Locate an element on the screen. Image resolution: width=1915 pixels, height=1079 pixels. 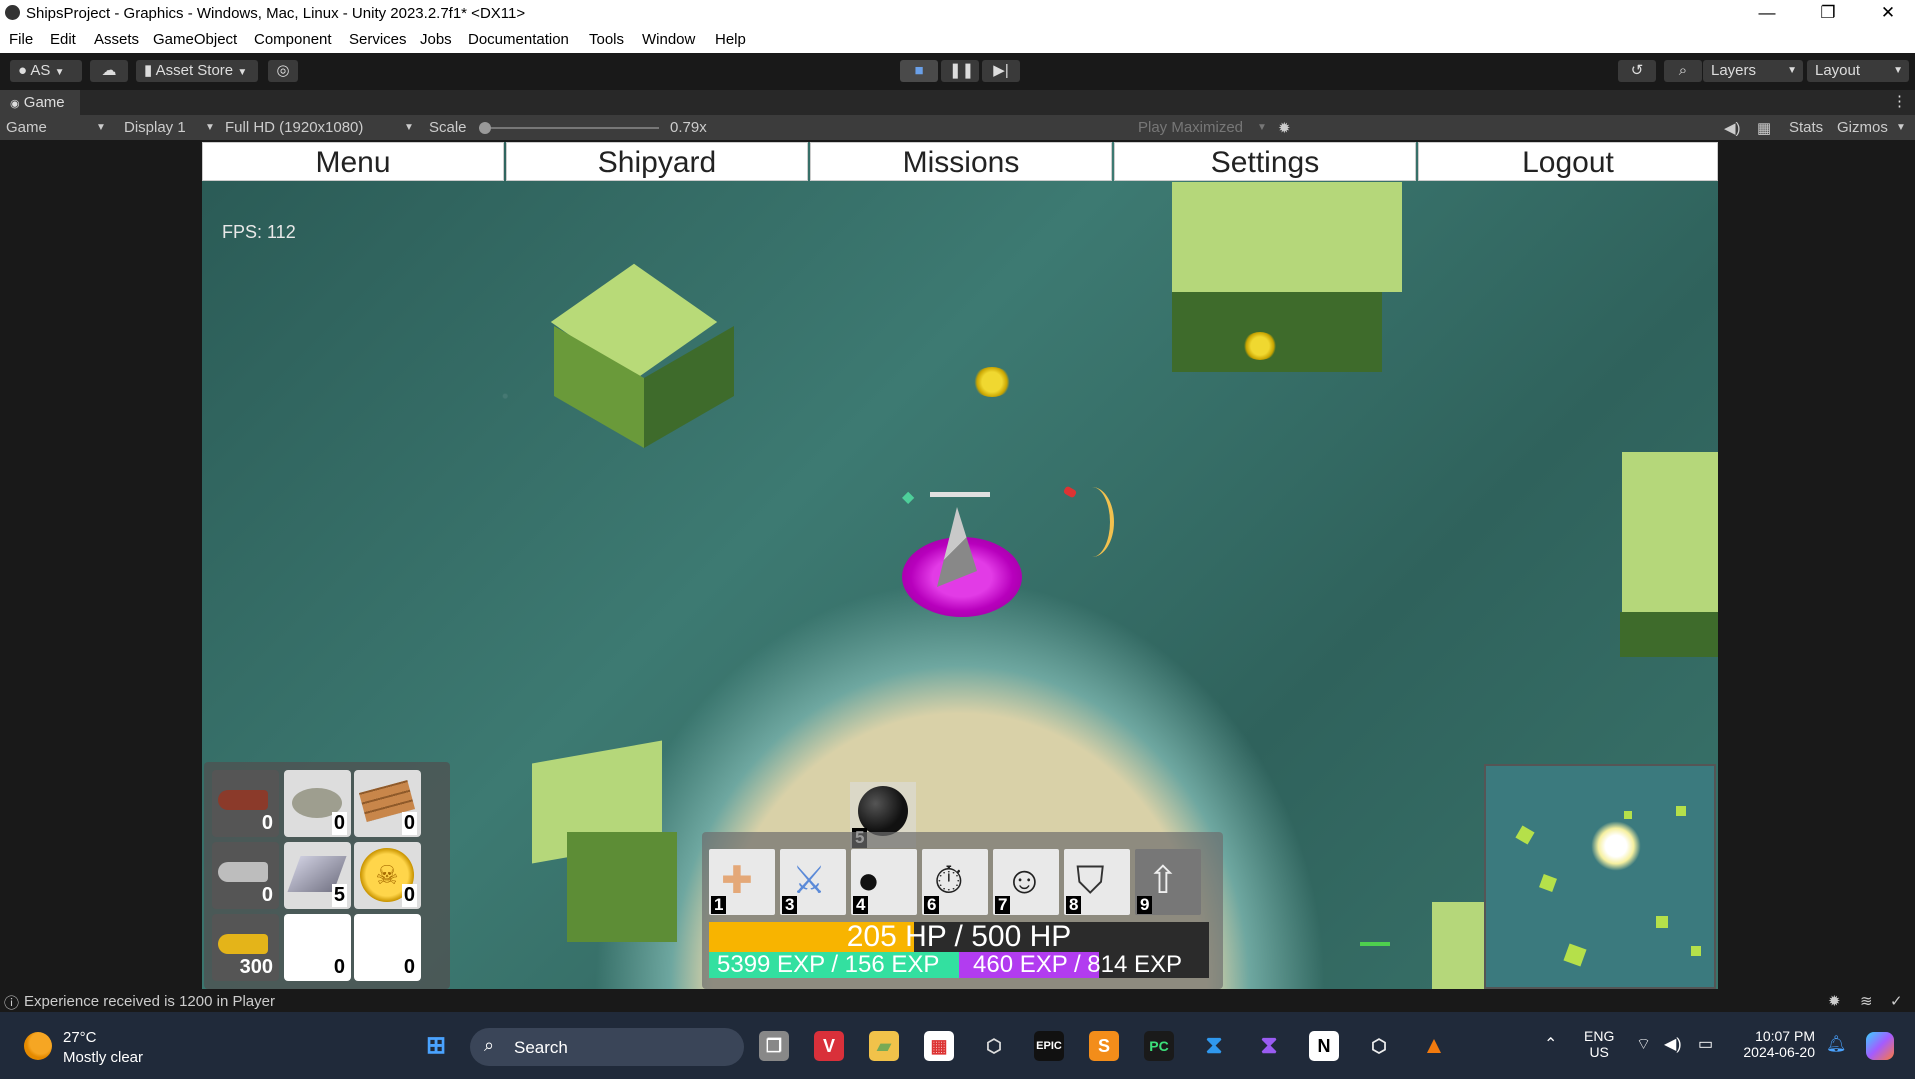
copilot-icon is located at coordinates (1880, 1046).